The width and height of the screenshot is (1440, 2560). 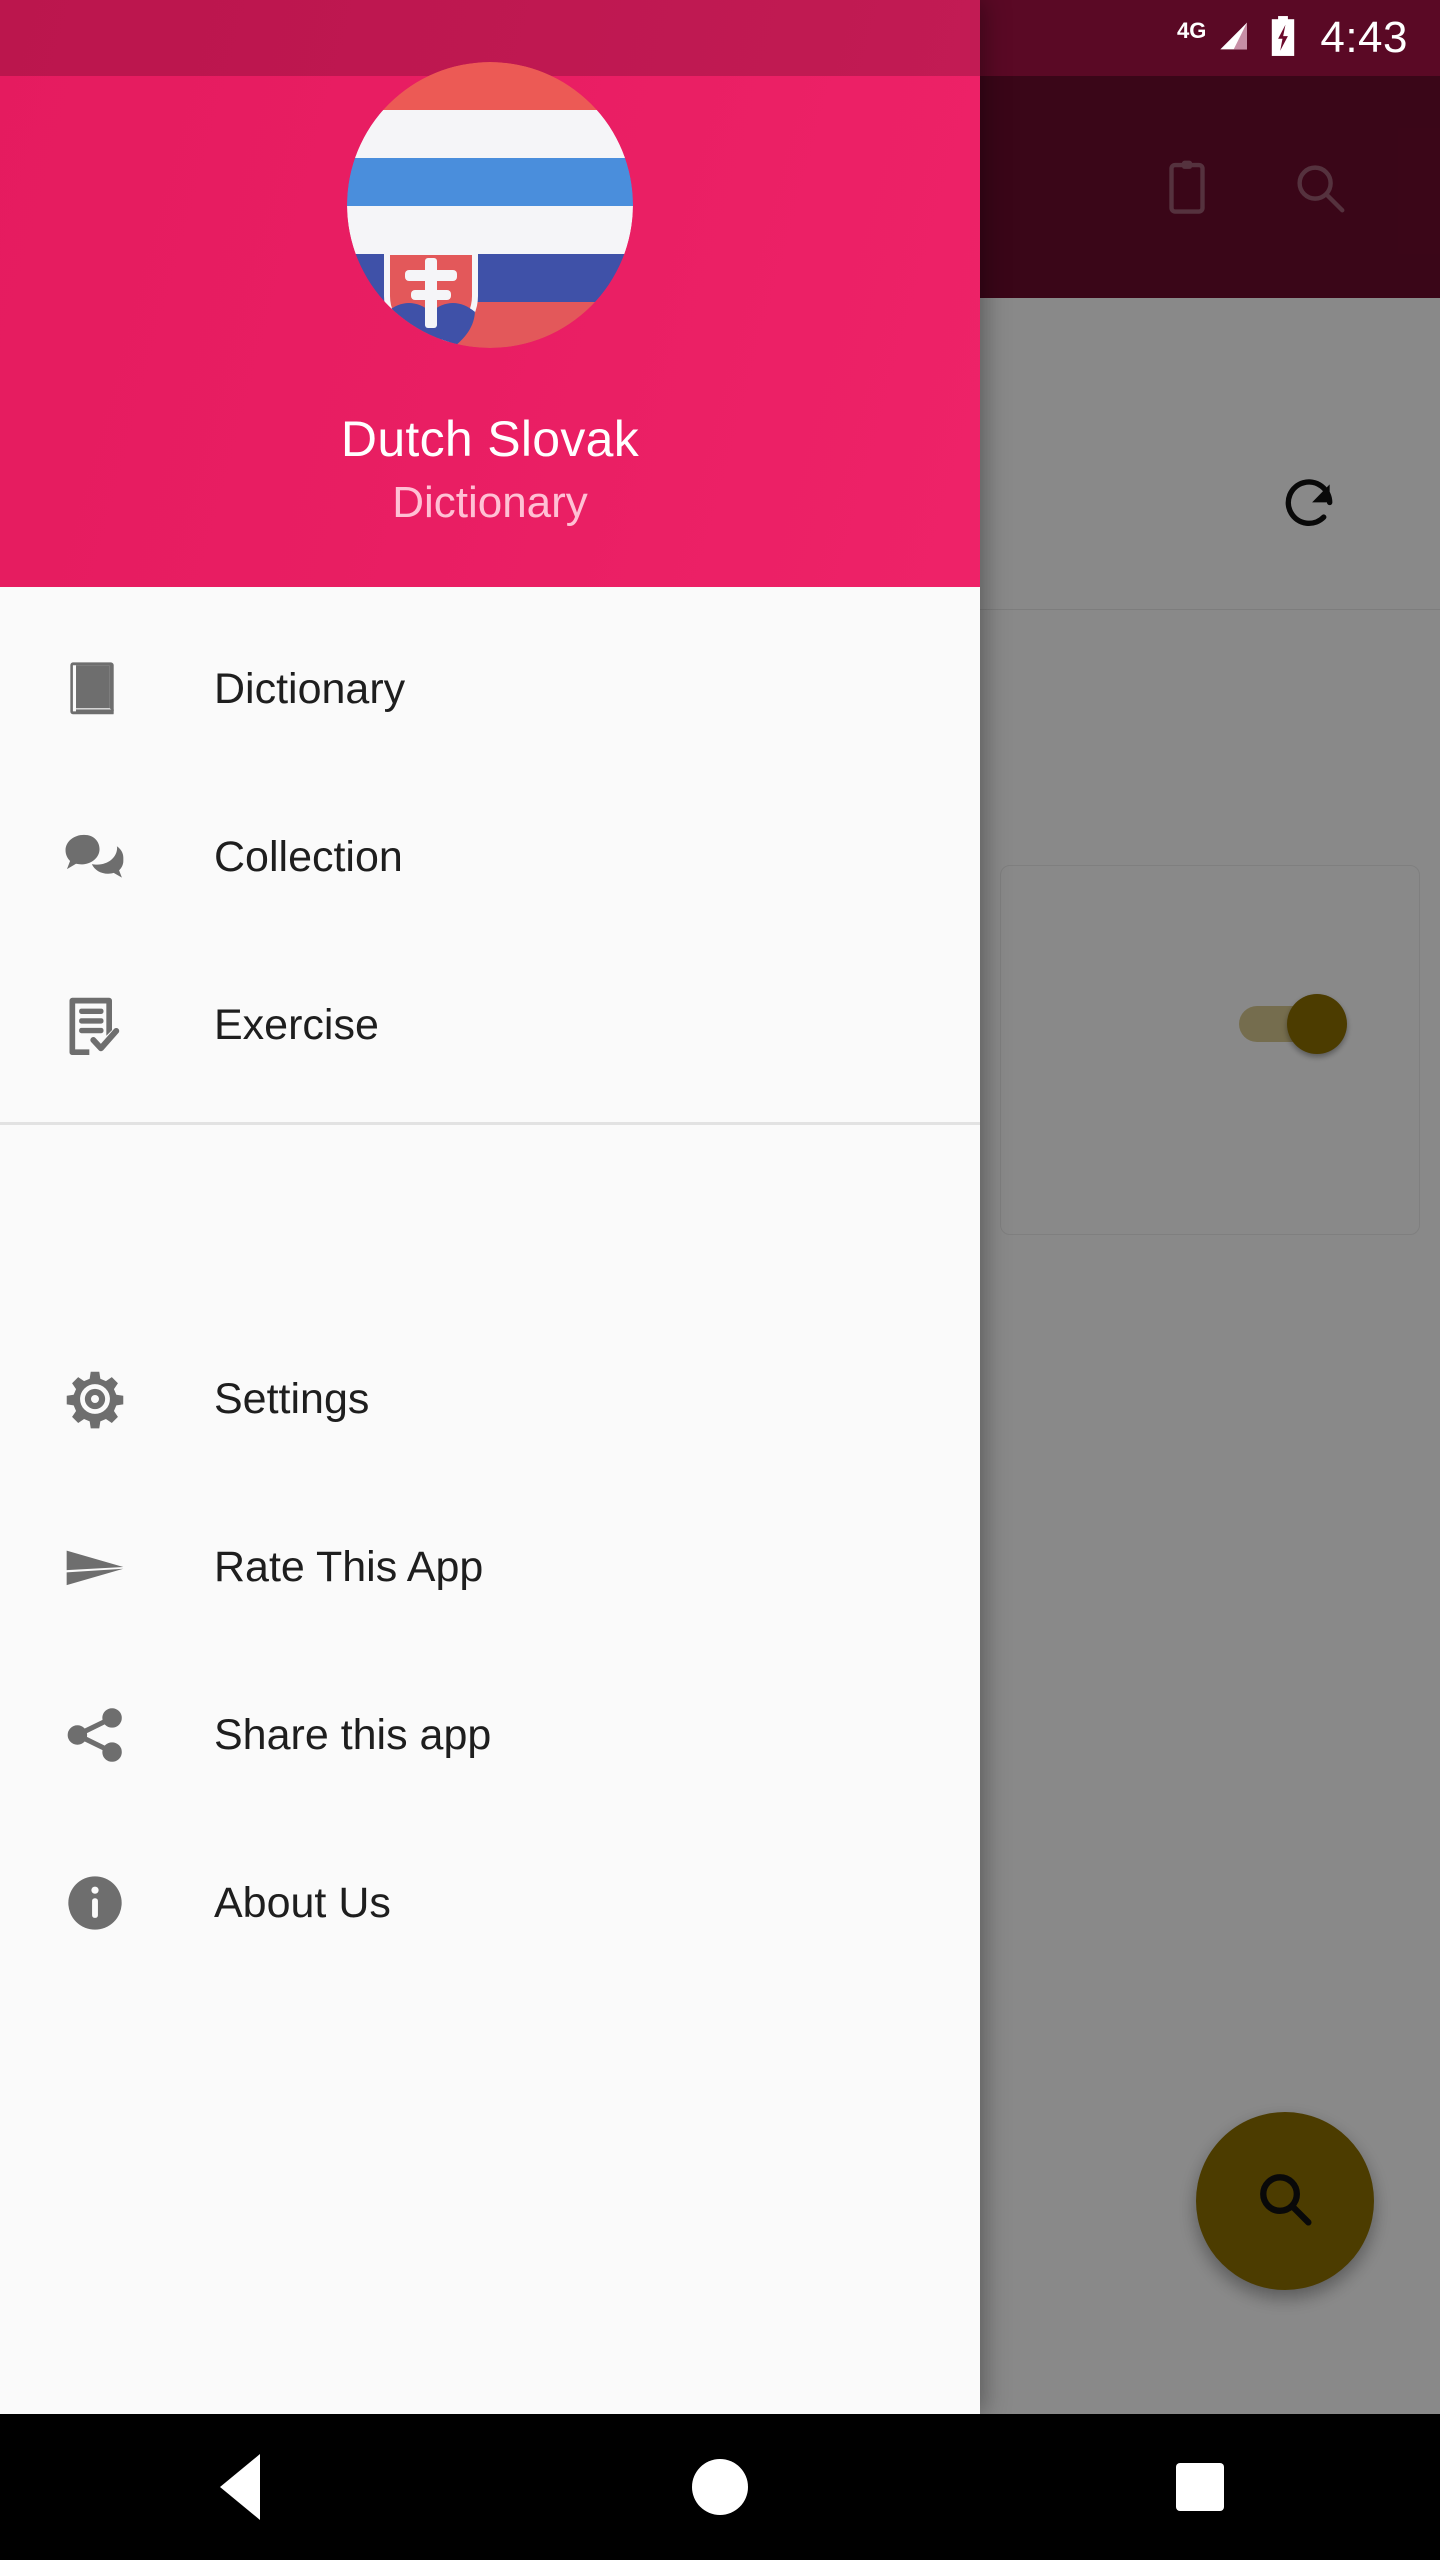 I want to click on info-circle-icon, so click(x=95, y=1903).